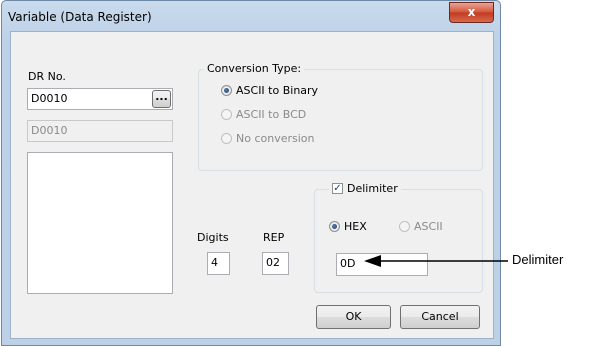 Image resolution: width=614 pixels, height=347 pixels. What do you see at coordinates (538, 259) in the screenshot?
I see `delimiter-callout-label: Delimiter` at bounding box center [538, 259].